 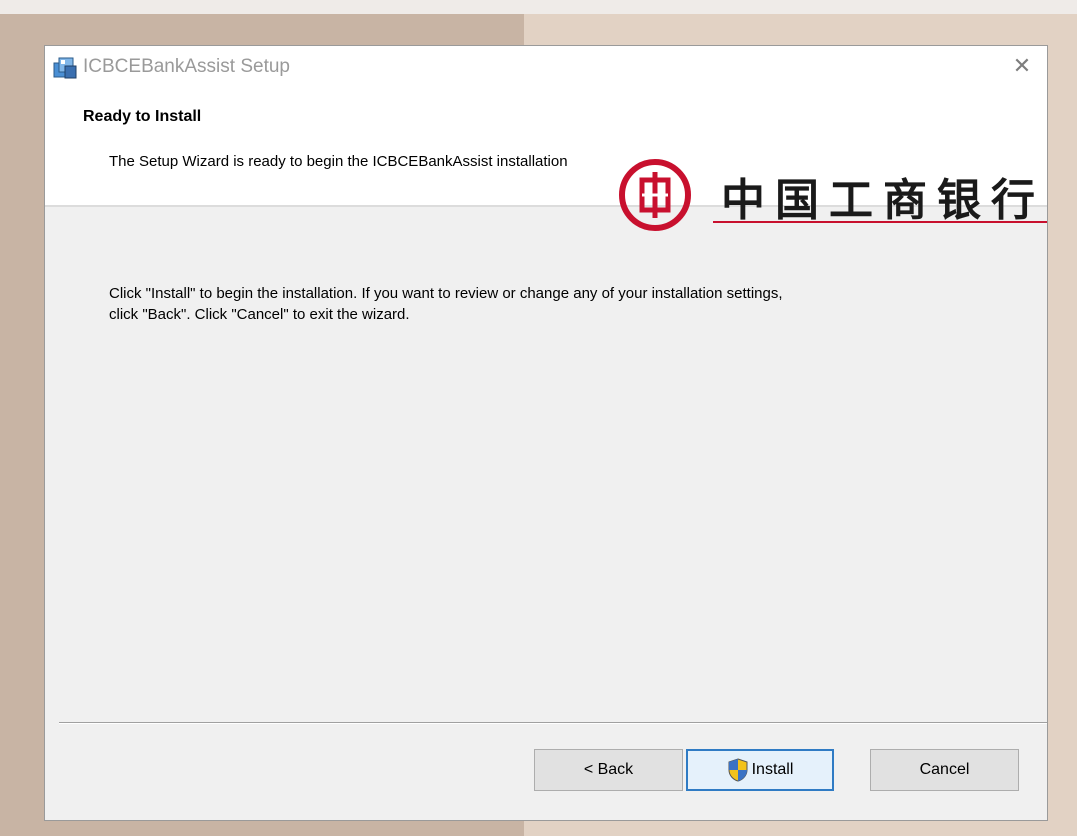 I want to click on window-title: ICBCEBankAssist Setup, so click(x=186, y=66).